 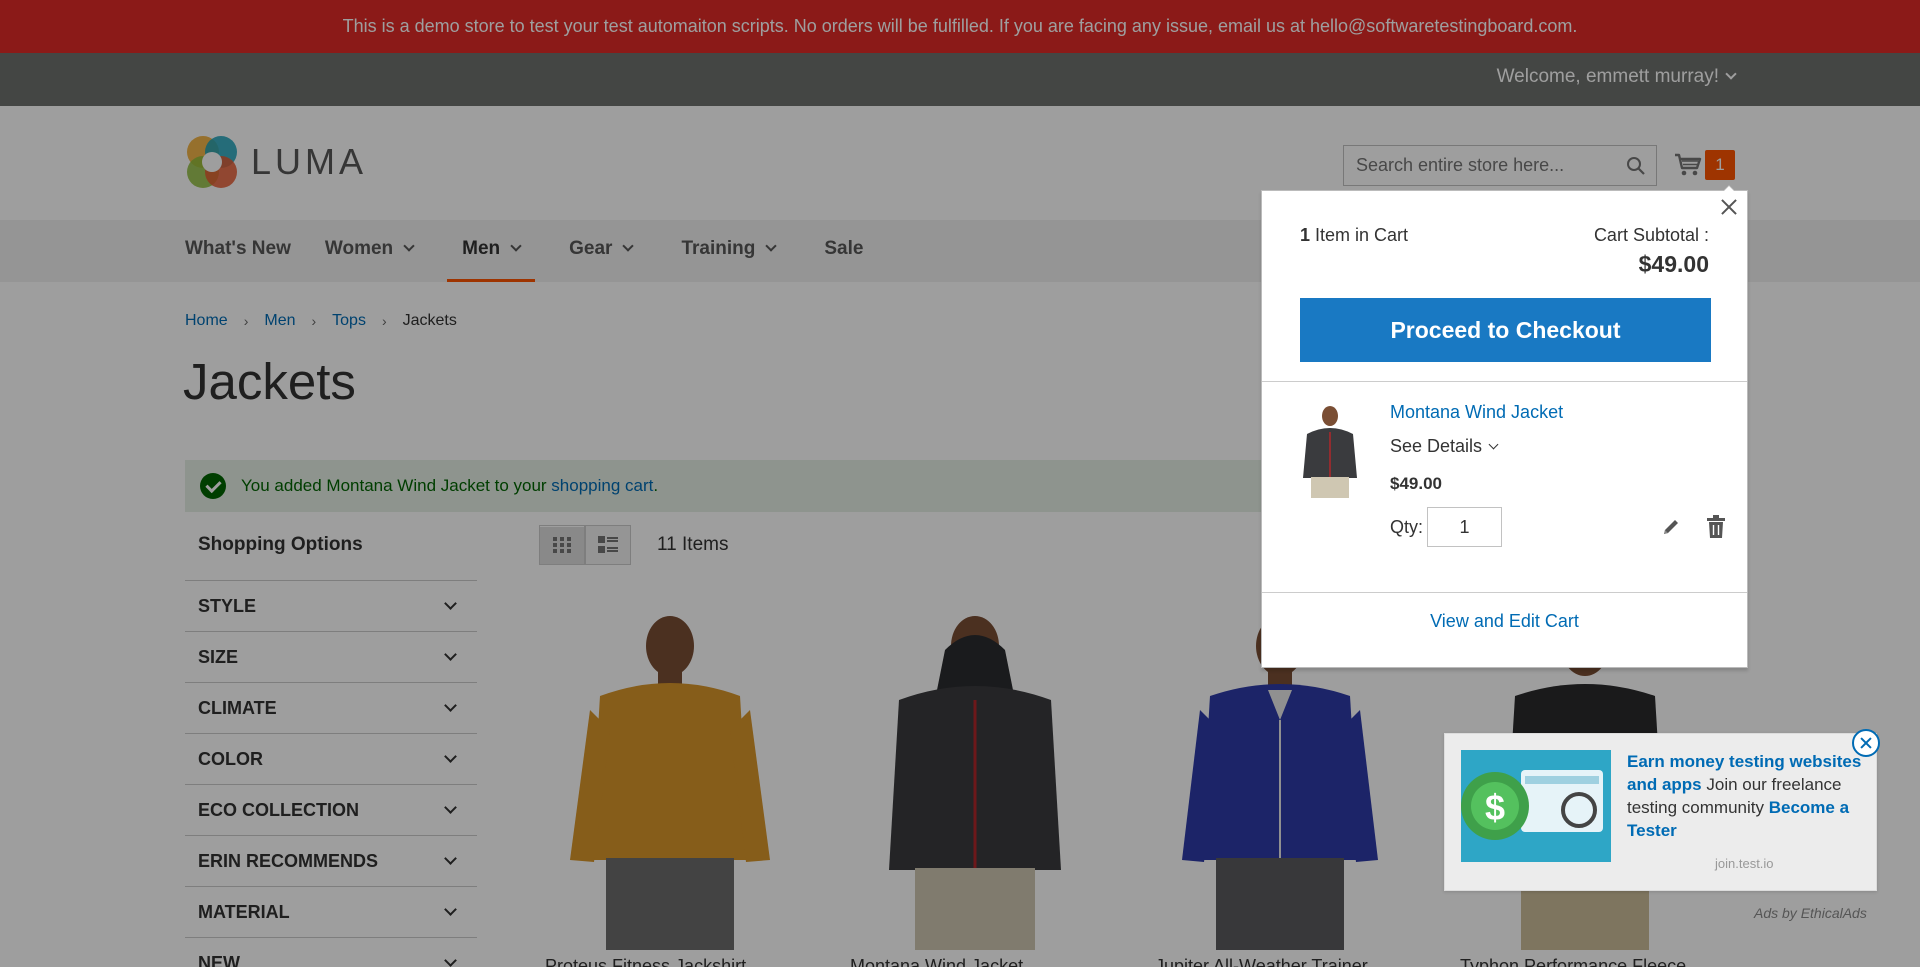 I want to click on products-toolbar: 11 Items, so click(x=633, y=545).